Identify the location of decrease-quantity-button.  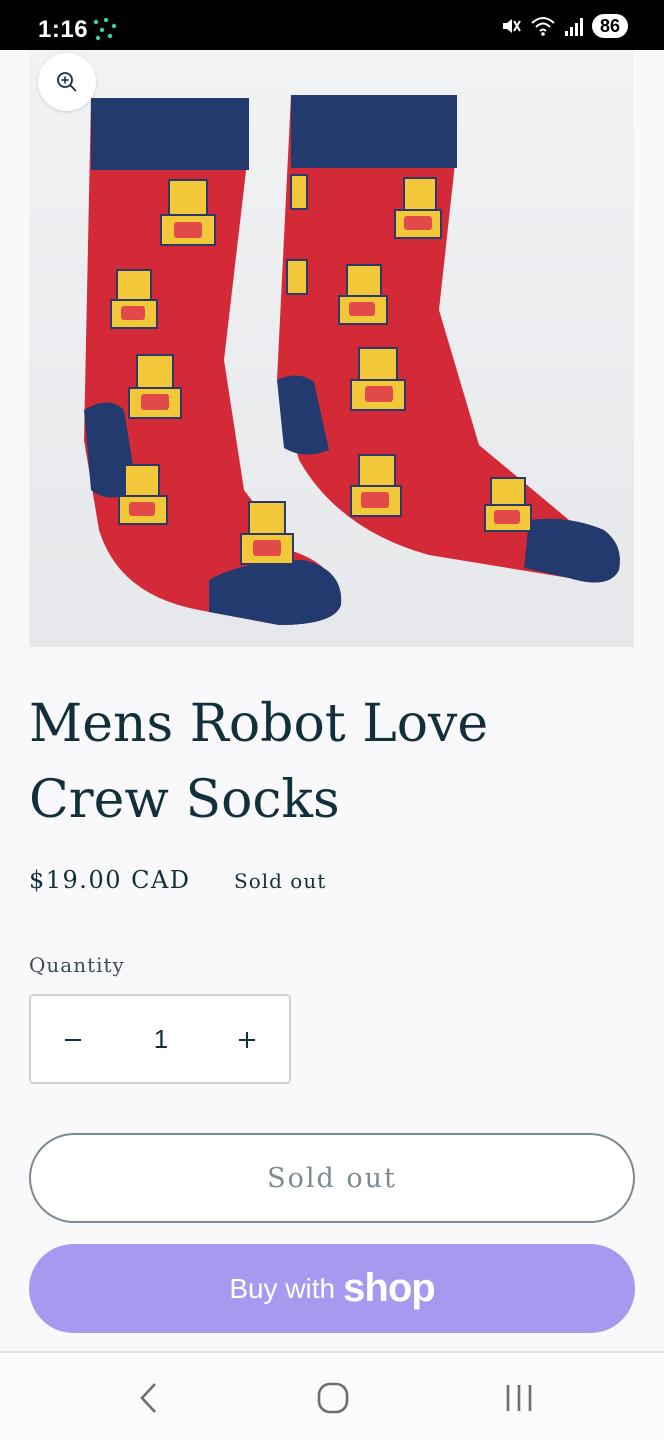
(73, 1040).